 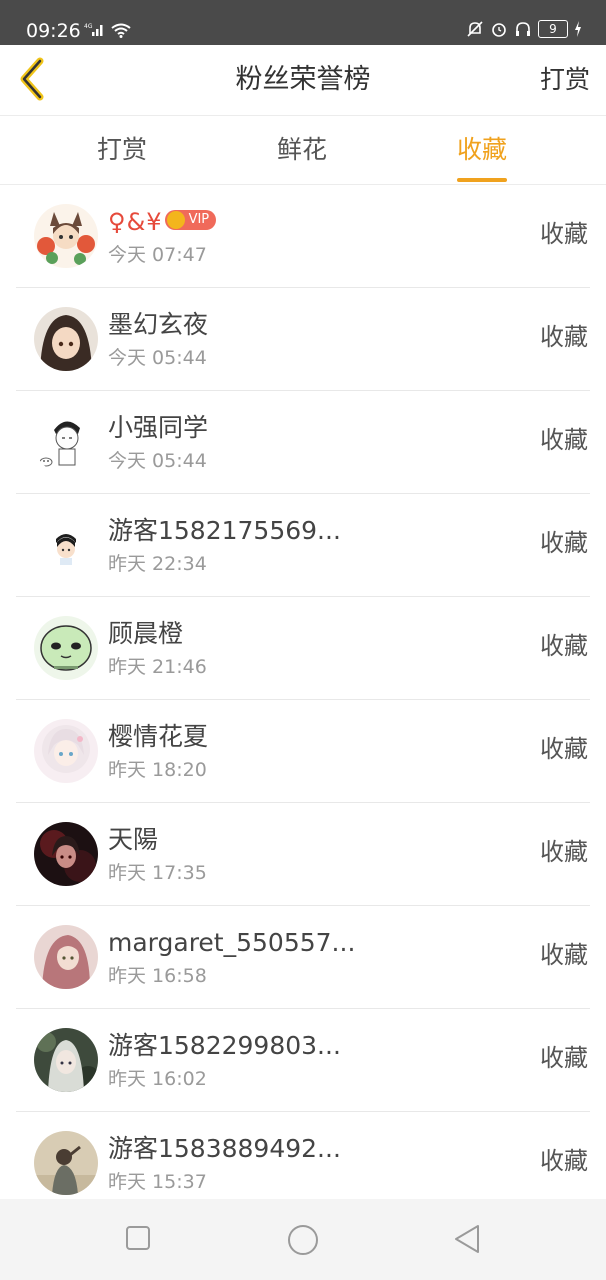 What do you see at coordinates (303, 339) in the screenshot?
I see `list-item: 墨幻玄夜 今天 05:44 收藏` at bounding box center [303, 339].